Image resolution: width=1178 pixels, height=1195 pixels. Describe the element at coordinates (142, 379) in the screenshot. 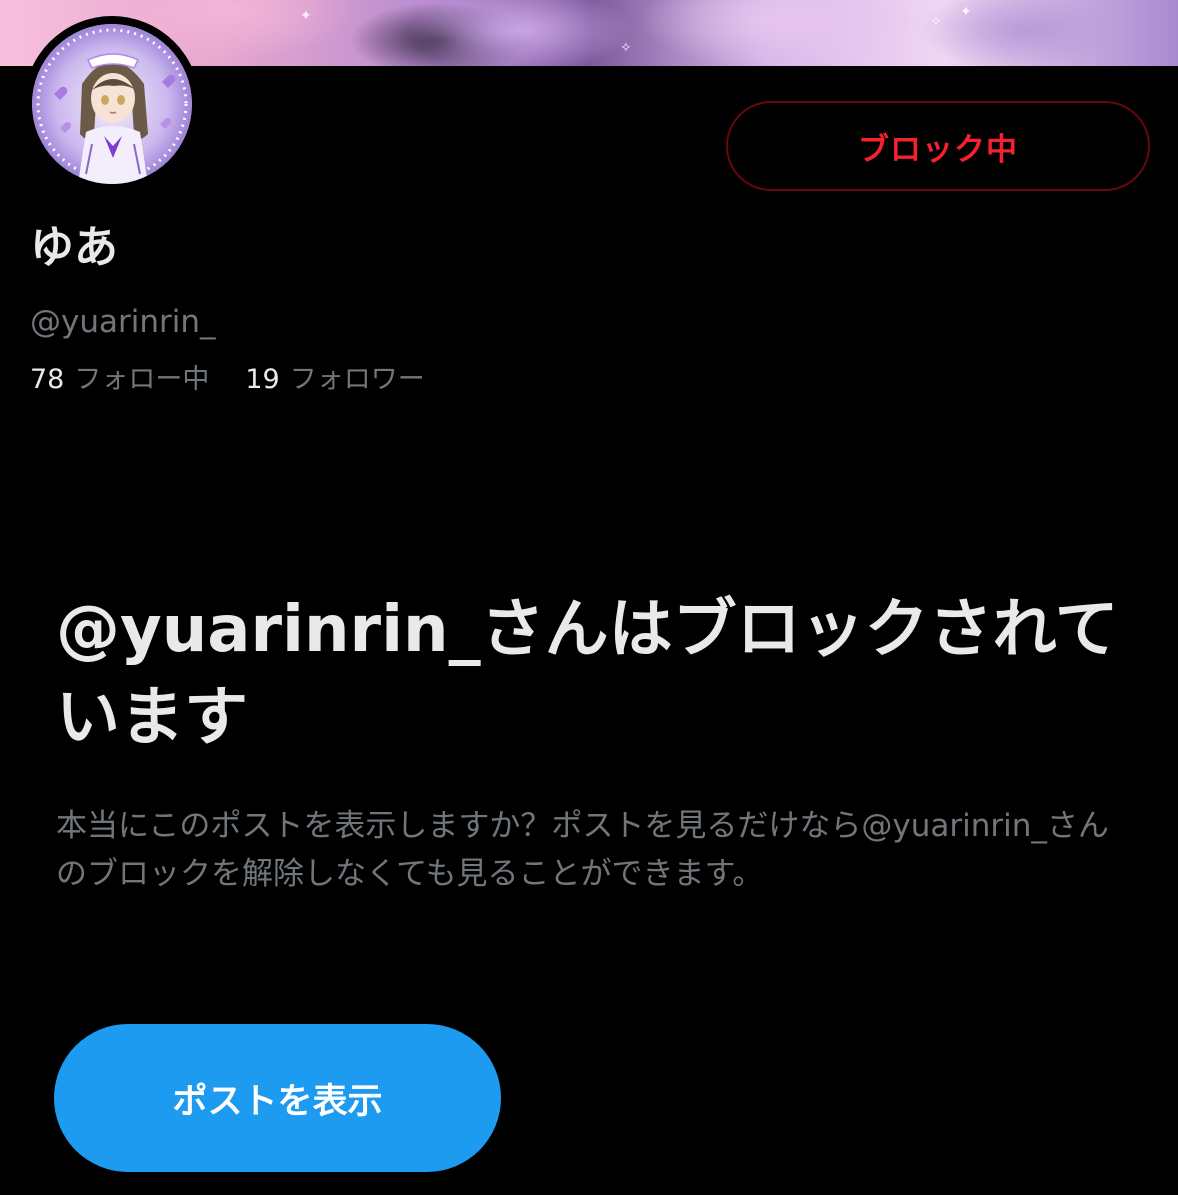

I see `following-label: フォロー中` at that location.